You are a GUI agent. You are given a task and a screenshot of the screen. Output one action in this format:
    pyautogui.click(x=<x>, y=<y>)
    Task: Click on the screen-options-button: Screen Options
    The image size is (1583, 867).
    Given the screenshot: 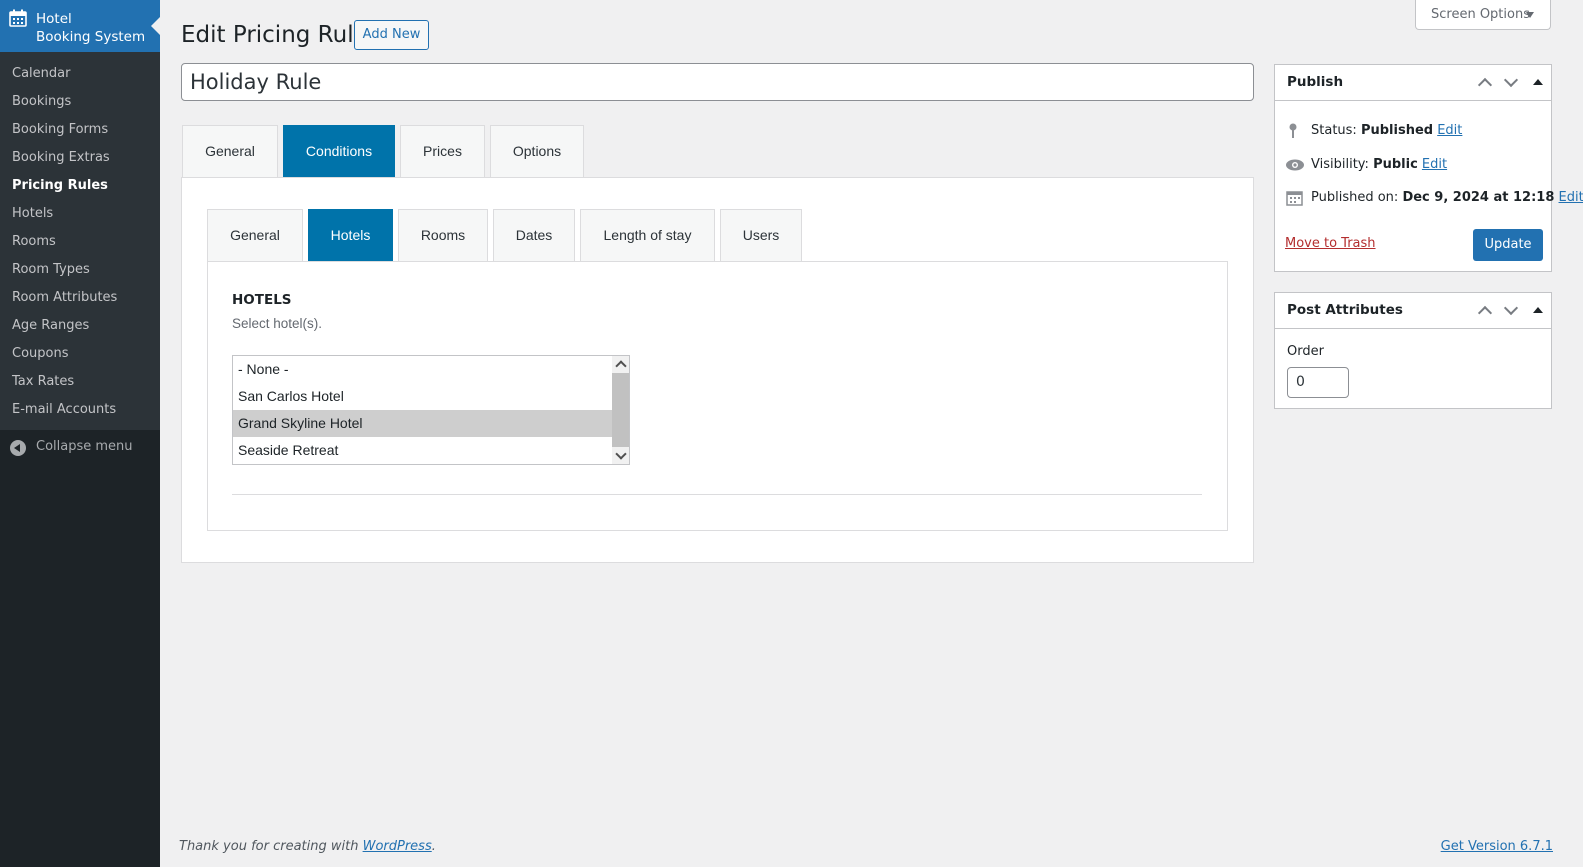 What is the action you would take?
    pyautogui.click(x=1483, y=15)
    